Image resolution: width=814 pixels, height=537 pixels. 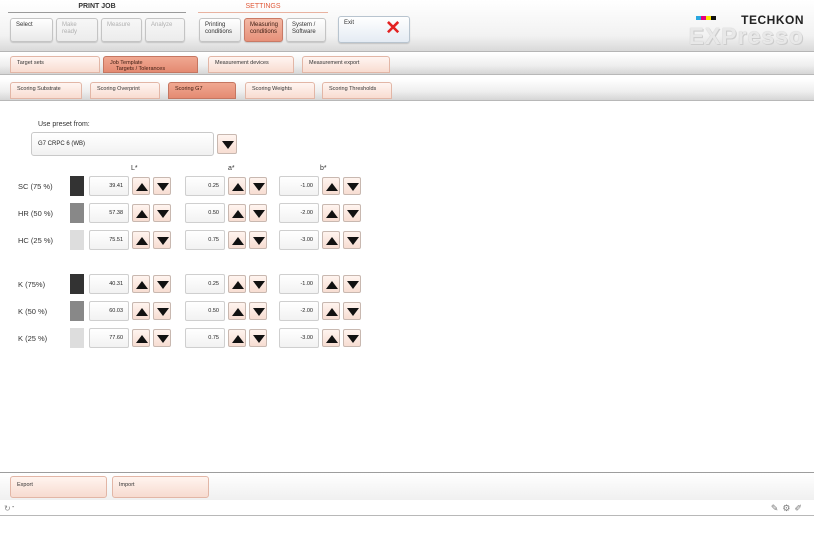 What do you see at coordinates (357, 90) in the screenshot?
I see `tab-scoring-thresholds: Scoring Thresholds` at bounding box center [357, 90].